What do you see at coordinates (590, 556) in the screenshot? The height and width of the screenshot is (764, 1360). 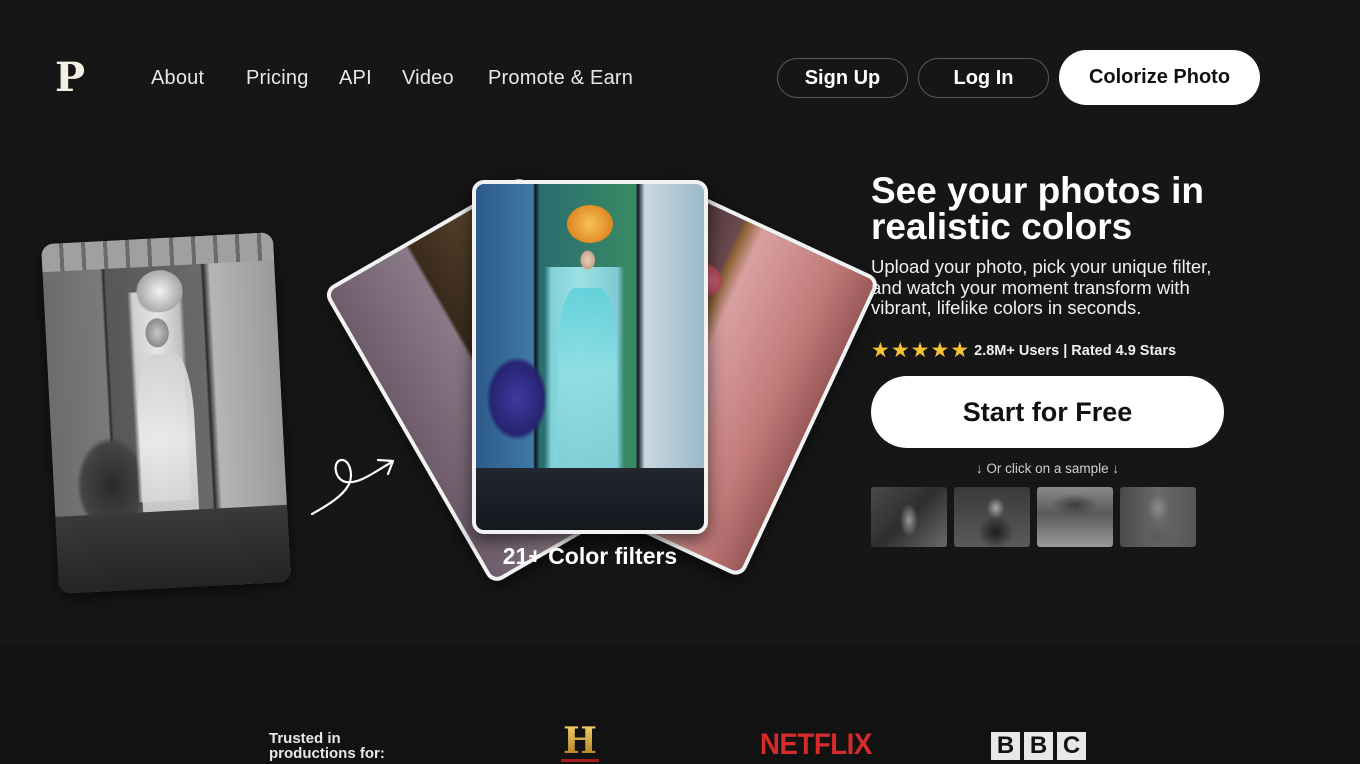 I see `filters-caption: 21+ Color filters` at bounding box center [590, 556].